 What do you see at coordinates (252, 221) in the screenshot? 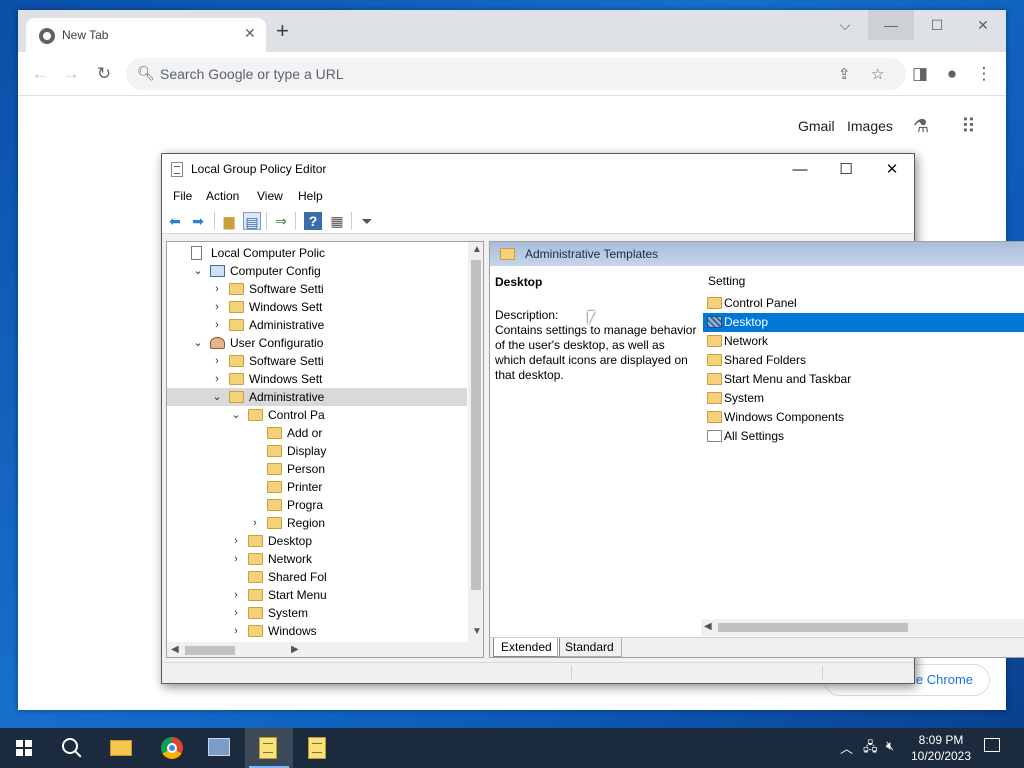
I see `show-hide-tree-icon: ▤` at bounding box center [252, 221].